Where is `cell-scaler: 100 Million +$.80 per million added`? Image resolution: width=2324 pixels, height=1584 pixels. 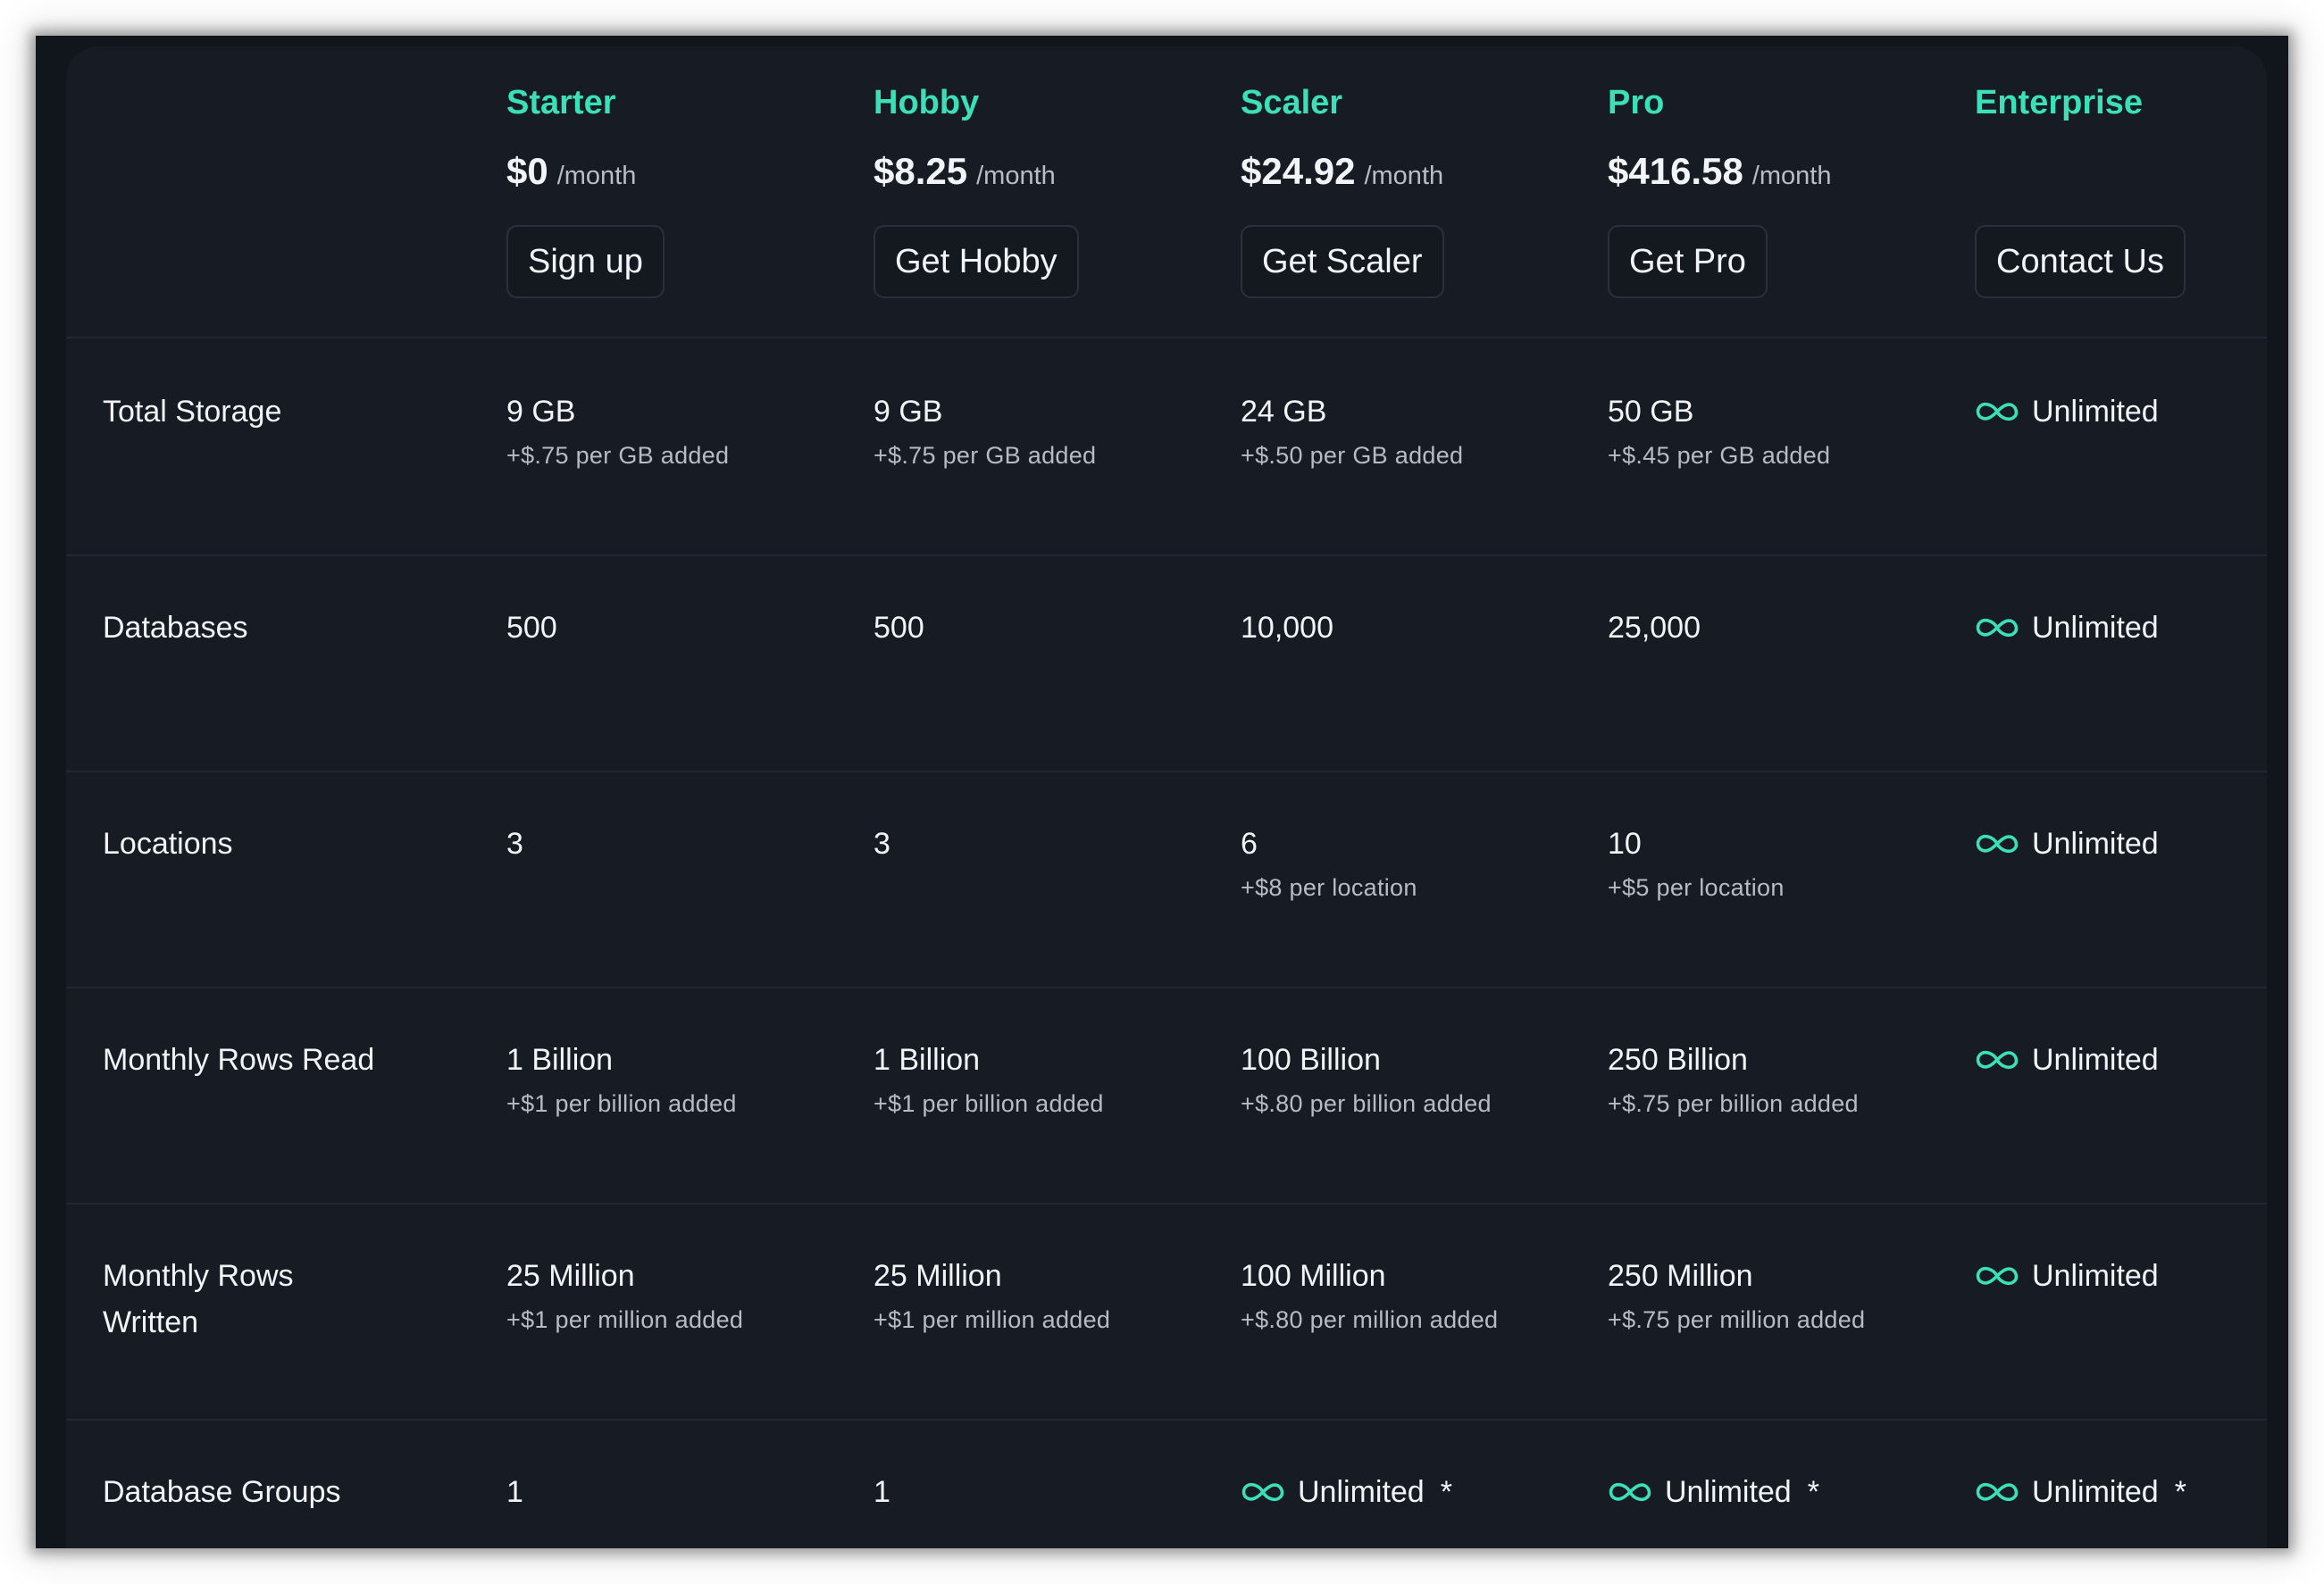
cell-scaler: 100 Million +$.80 per million added is located at coordinates (1369, 1293).